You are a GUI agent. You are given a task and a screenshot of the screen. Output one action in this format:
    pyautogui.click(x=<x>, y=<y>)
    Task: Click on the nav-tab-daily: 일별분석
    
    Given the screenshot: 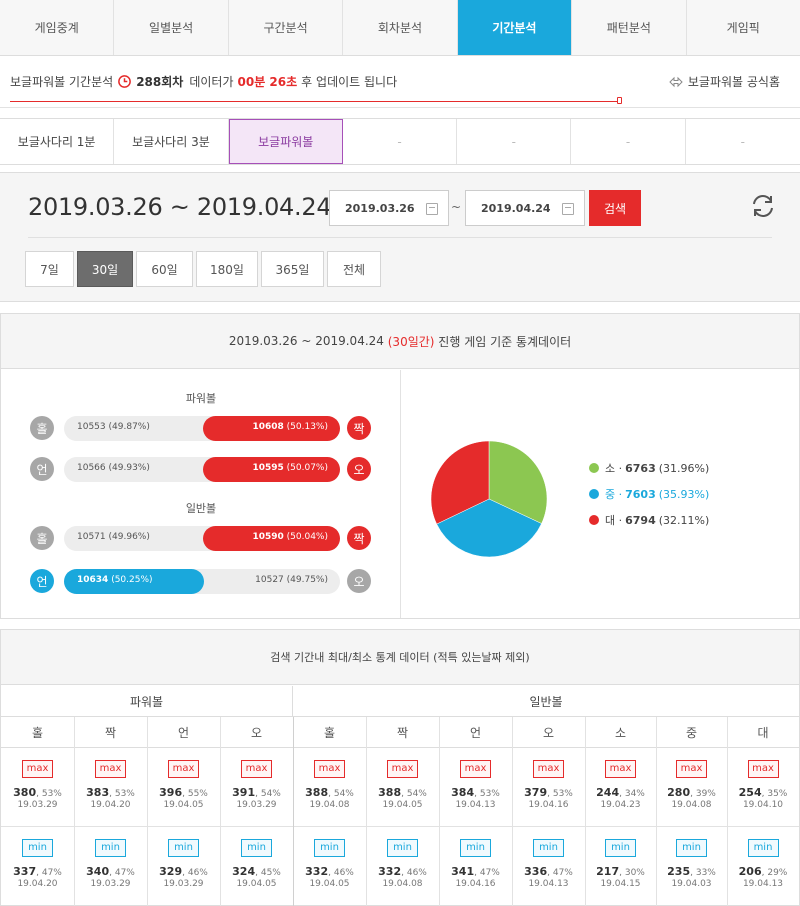 What is the action you would take?
    pyautogui.click(x=171, y=27)
    